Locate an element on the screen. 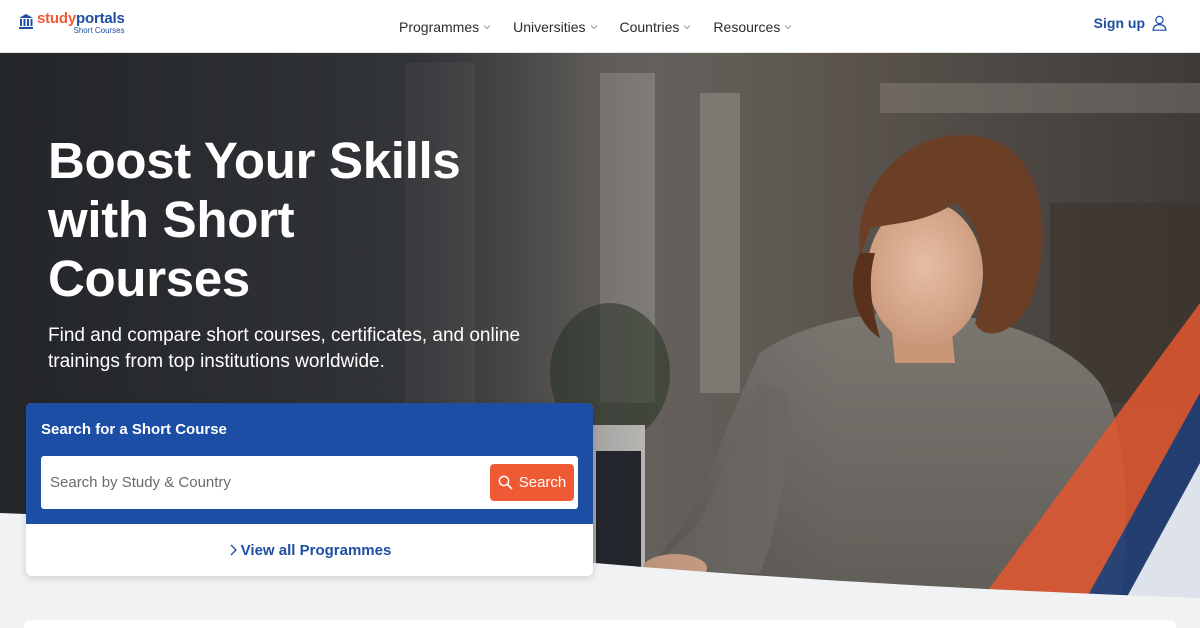 Image resolution: width=1200 pixels, height=628 pixels. nav-resources: Resources is located at coordinates (752, 27).